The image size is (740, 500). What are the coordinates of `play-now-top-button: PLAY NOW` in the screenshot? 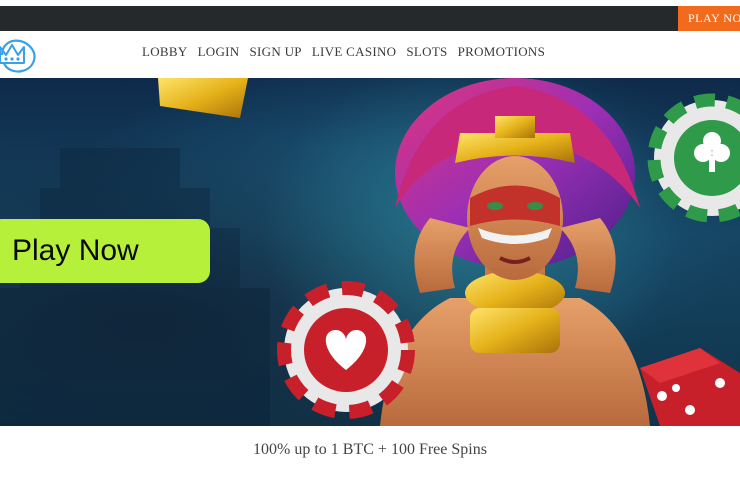 It's located at (709, 18).